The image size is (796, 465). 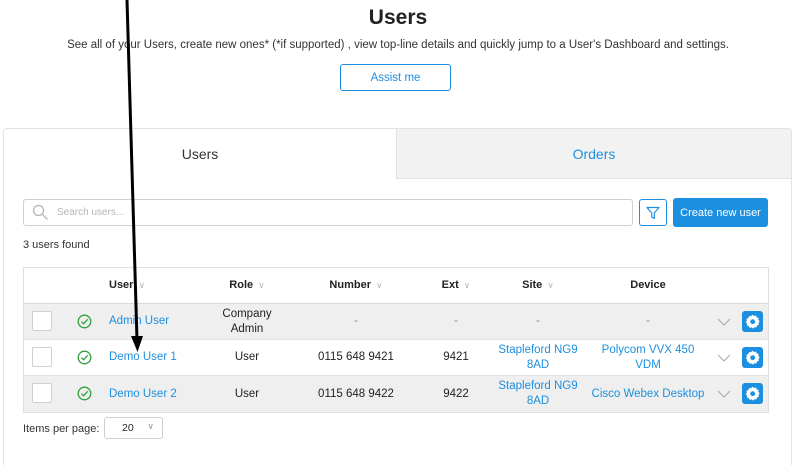 What do you see at coordinates (61, 429) in the screenshot?
I see `items-per-page-label: Items per page:` at bounding box center [61, 429].